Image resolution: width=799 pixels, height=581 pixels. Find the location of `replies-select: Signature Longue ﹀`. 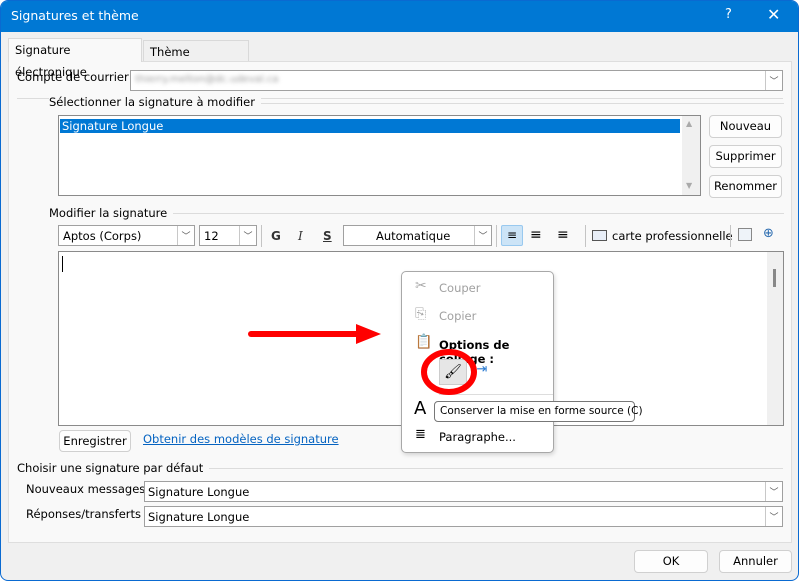

replies-select: Signature Longue ﹀ is located at coordinates (463, 516).